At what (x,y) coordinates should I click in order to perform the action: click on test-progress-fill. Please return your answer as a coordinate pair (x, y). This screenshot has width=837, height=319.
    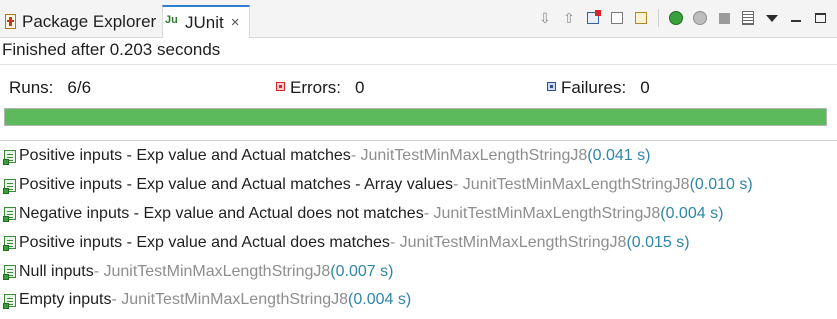
    Looking at the image, I should click on (415, 117).